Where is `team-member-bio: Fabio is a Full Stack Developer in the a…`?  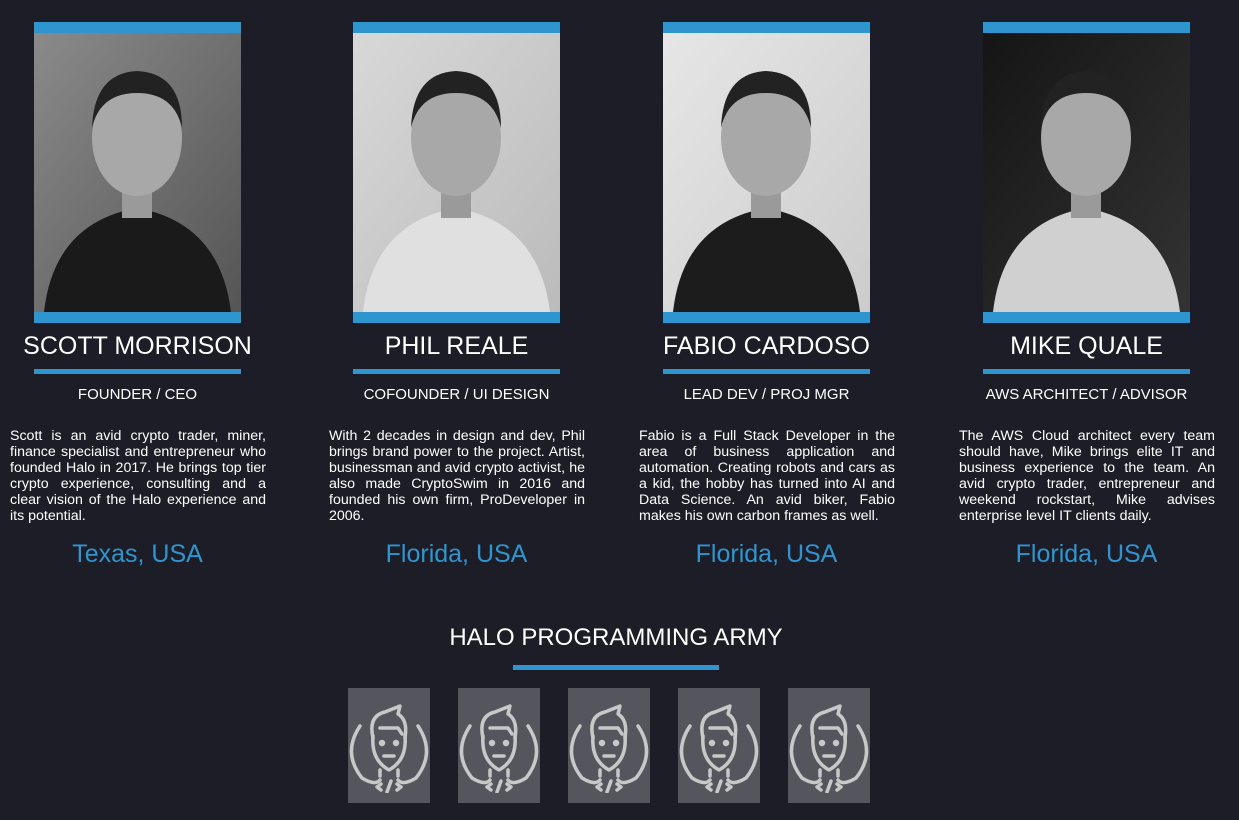 team-member-bio: Fabio is a Full Stack Developer in the a… is located at coordinates (767, 476).